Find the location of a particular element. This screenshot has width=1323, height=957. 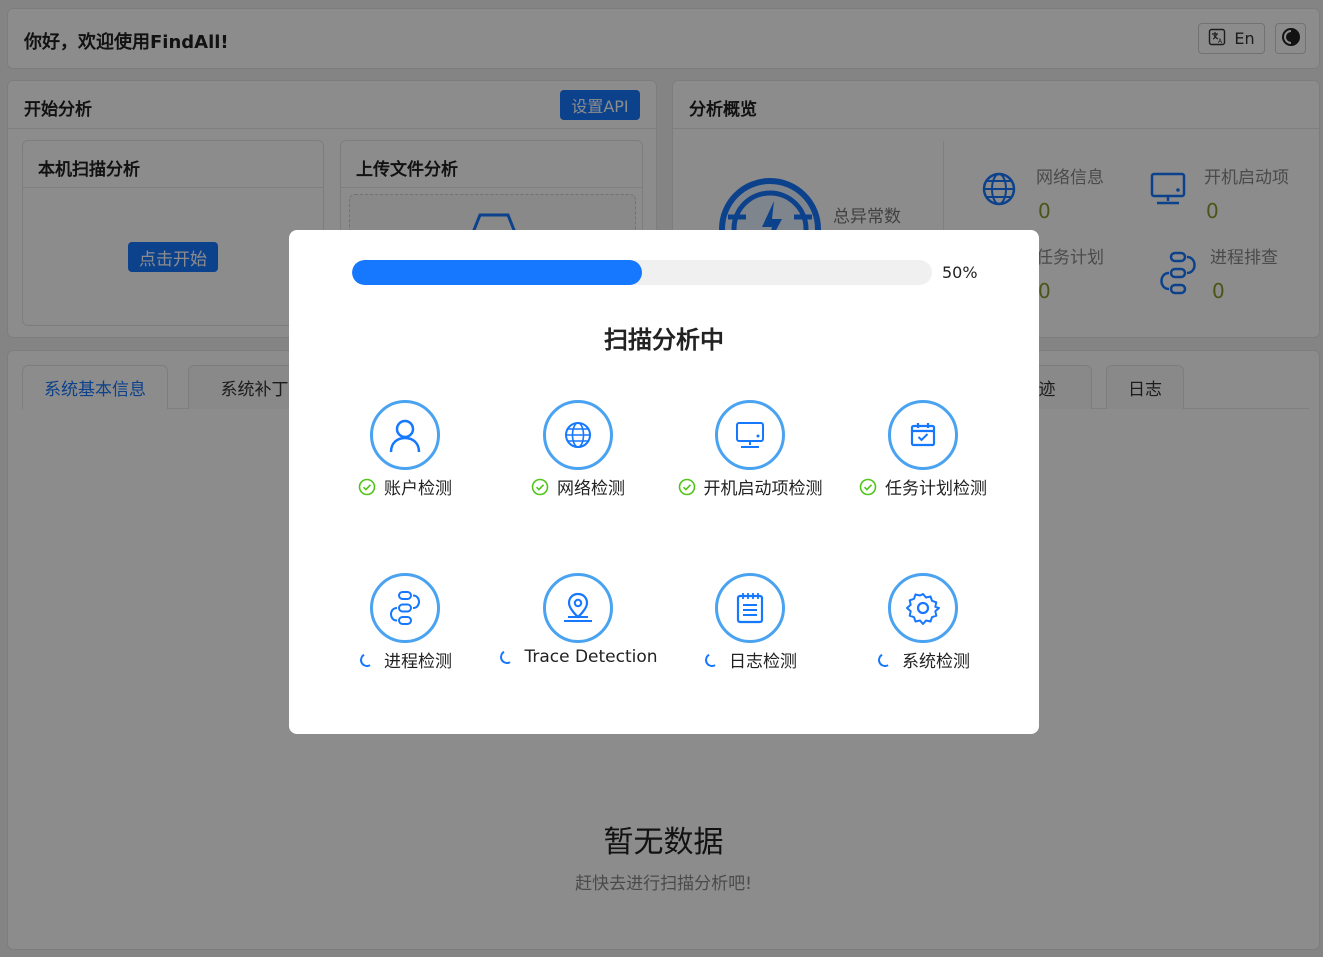

calendar-check-icon is located at coordinates (923, 435).